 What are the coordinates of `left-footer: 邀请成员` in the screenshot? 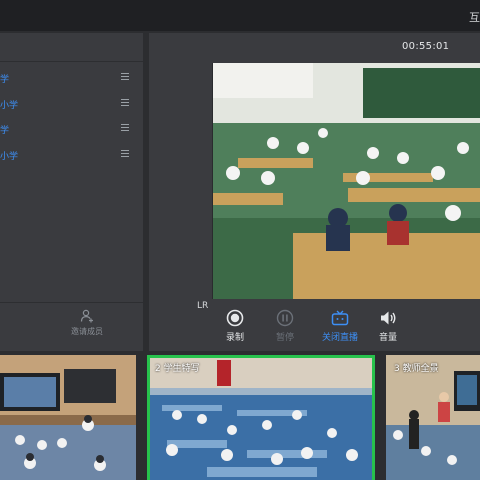 It's located at (71, 326).